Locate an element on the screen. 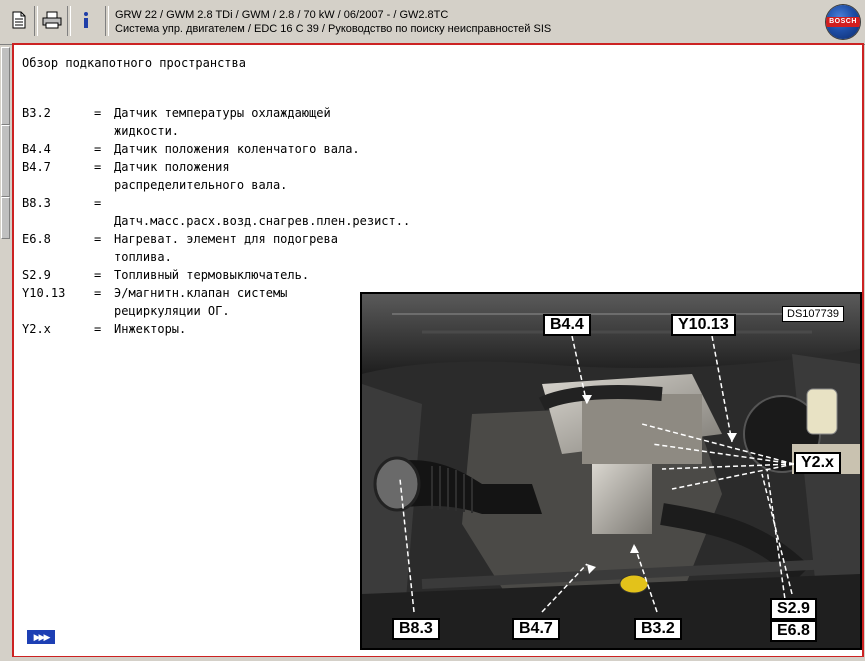  label-b3-2: B3.2 is located at coordinates (658, 629).